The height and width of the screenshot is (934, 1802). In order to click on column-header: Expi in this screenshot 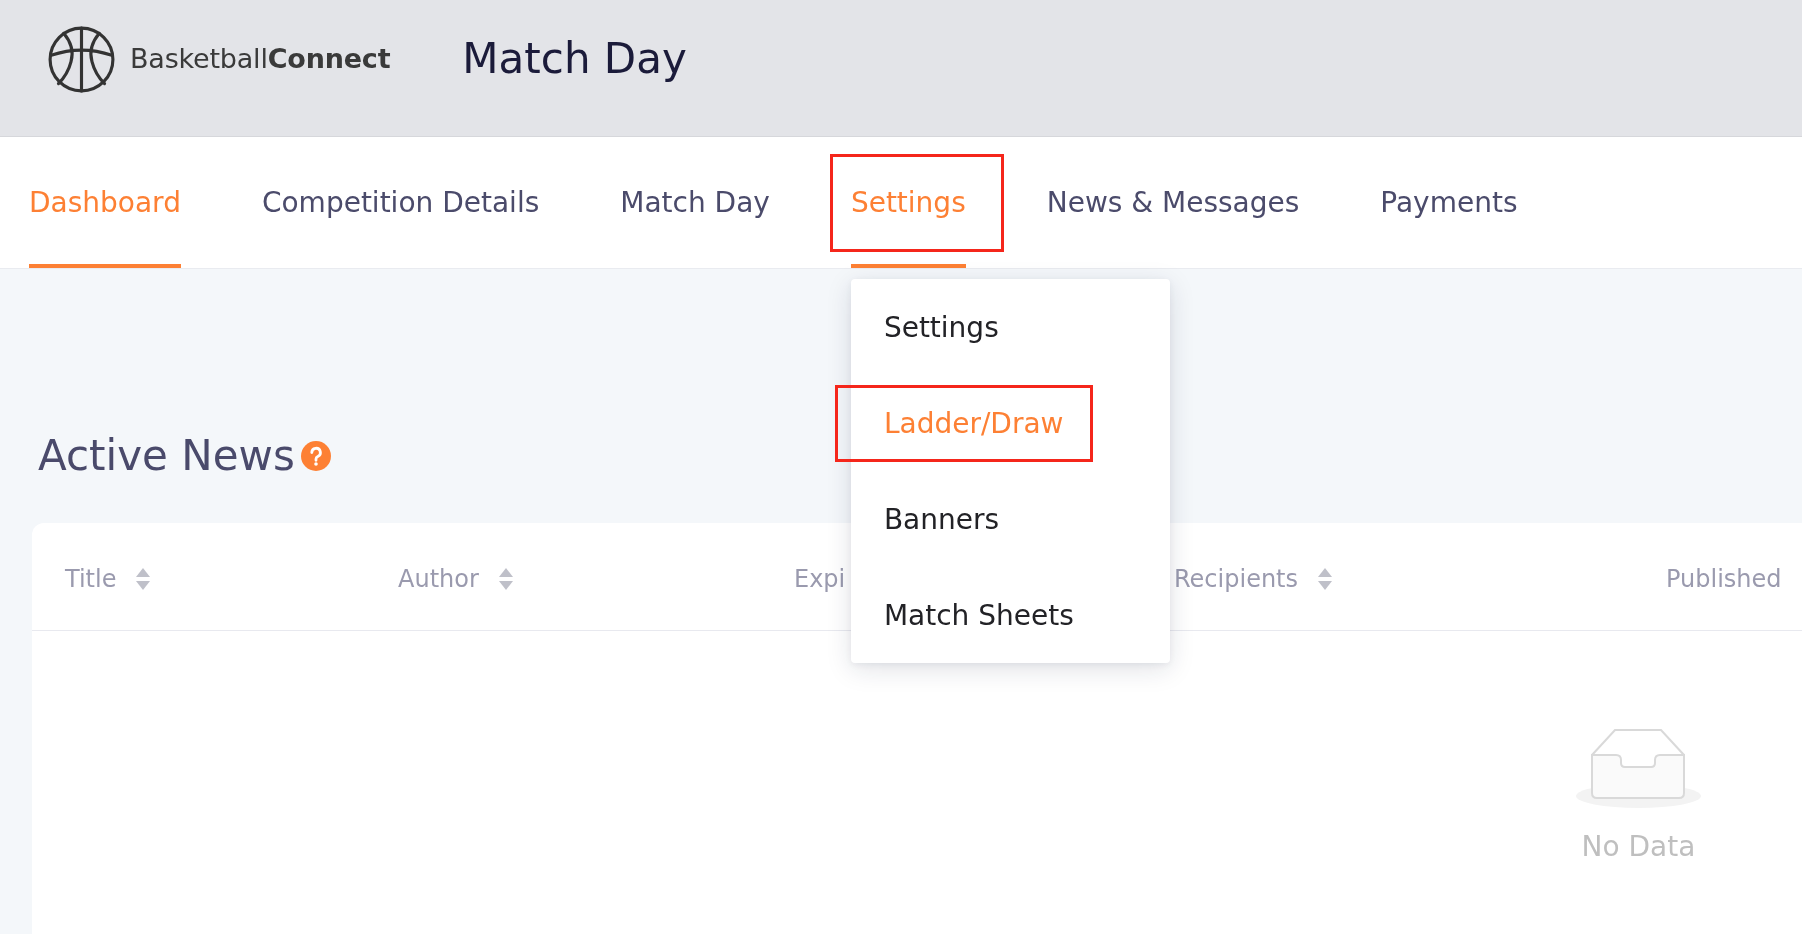, I will do `click(820, 578)`.